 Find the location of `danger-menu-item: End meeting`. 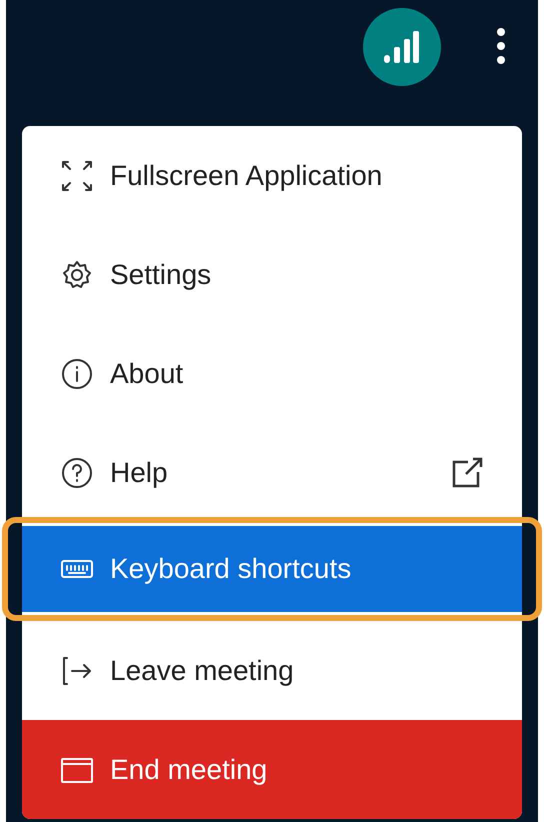

danger-menu-item: End meeting is located at coordinates (272, 769).